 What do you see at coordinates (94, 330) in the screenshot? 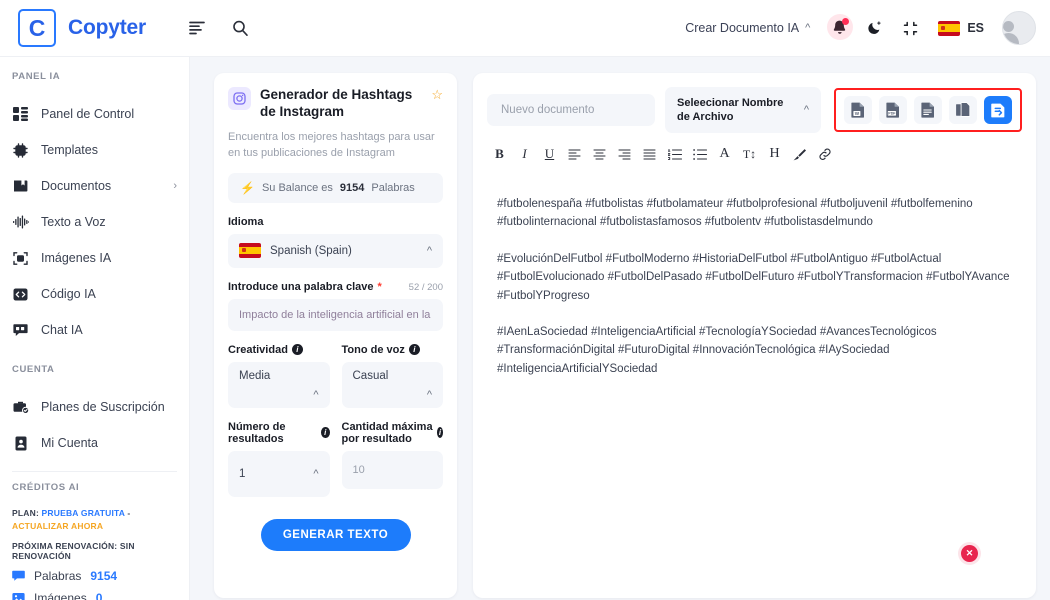
I see `sidebar-item-chat-ia: Chat IA` at bounding box center [94, 330].